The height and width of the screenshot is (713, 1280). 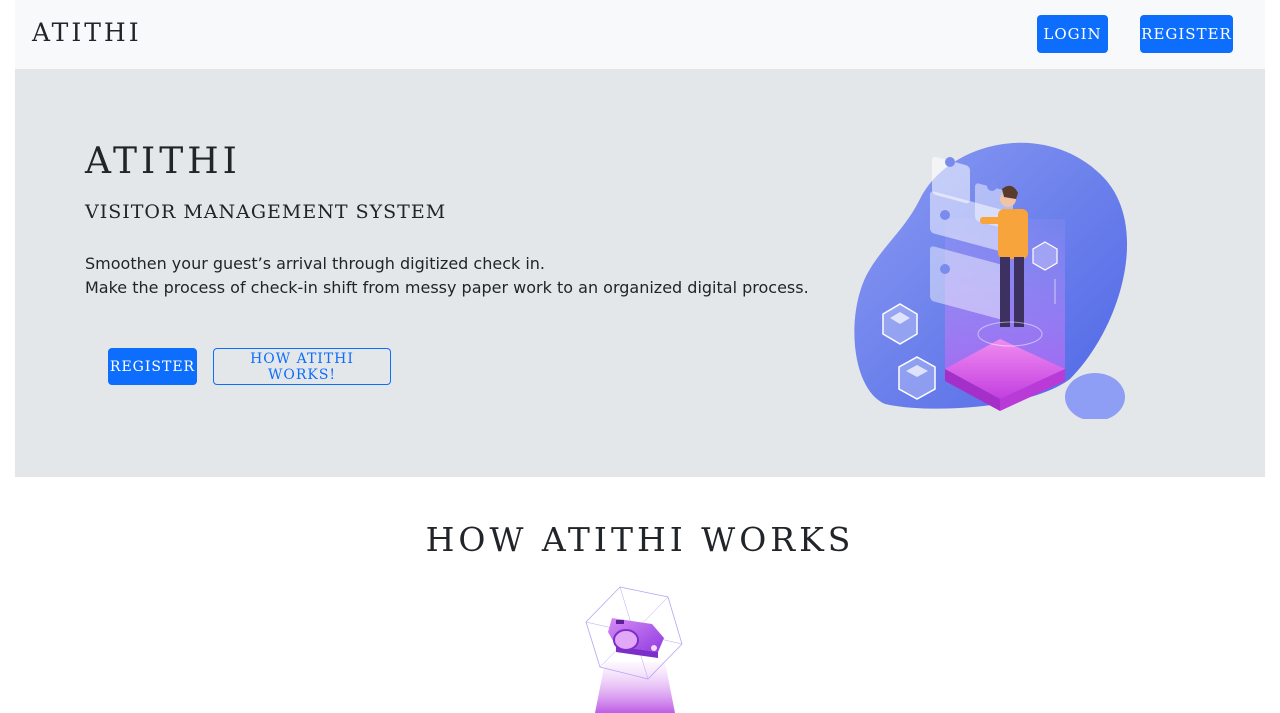 I want to click on navbar: ATITHI LOGIN REGISTER, so click(x=640, y=34).